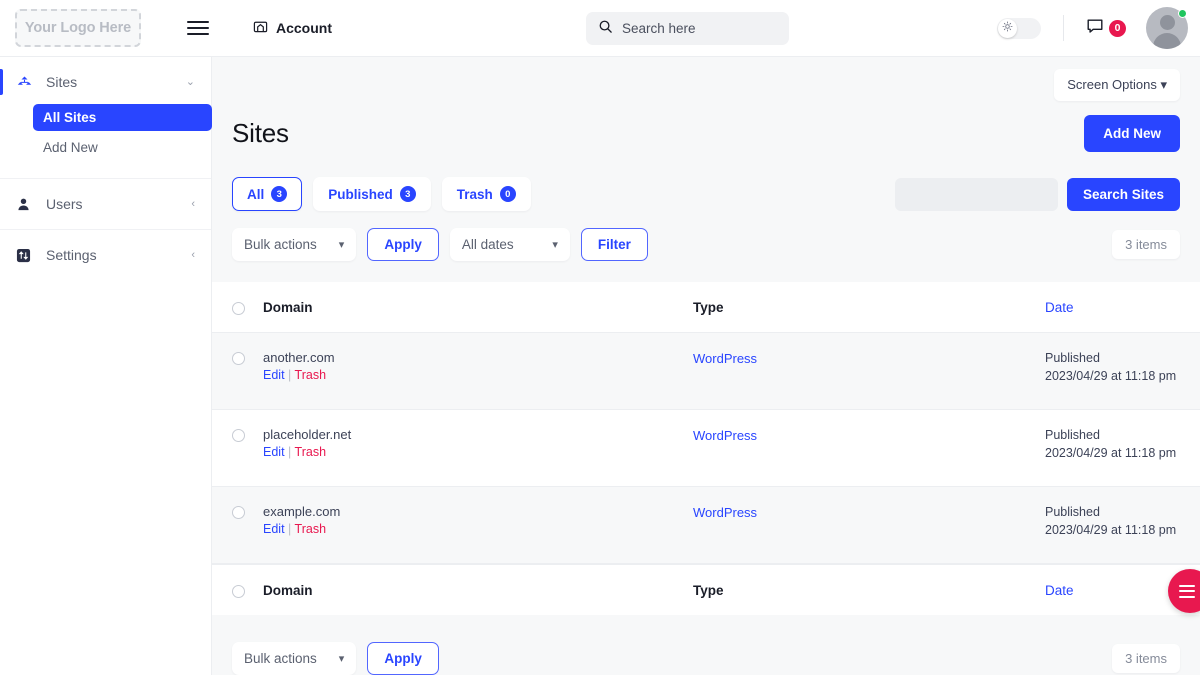  What do you see at coordinates (1132, 133) in the screenshot?
I see `add-new-button: Add New` at bounding box center [1132, 133].